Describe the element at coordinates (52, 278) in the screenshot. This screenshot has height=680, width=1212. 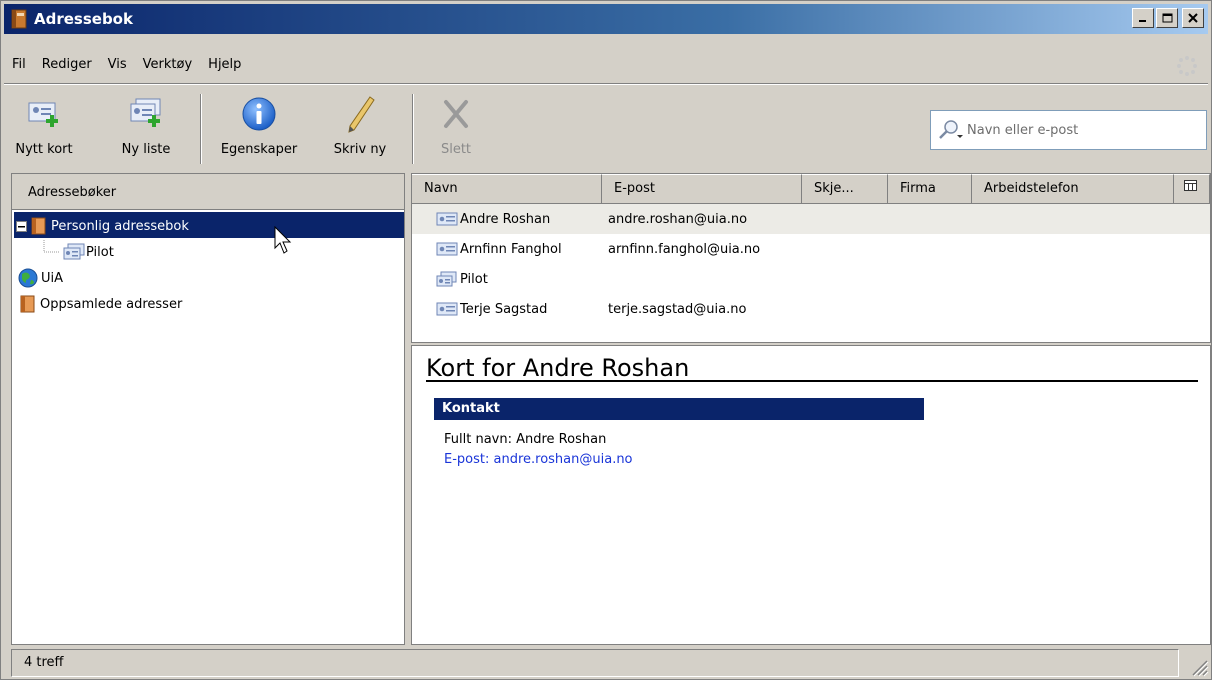
I see `tree-item-label: UiA` at that location.